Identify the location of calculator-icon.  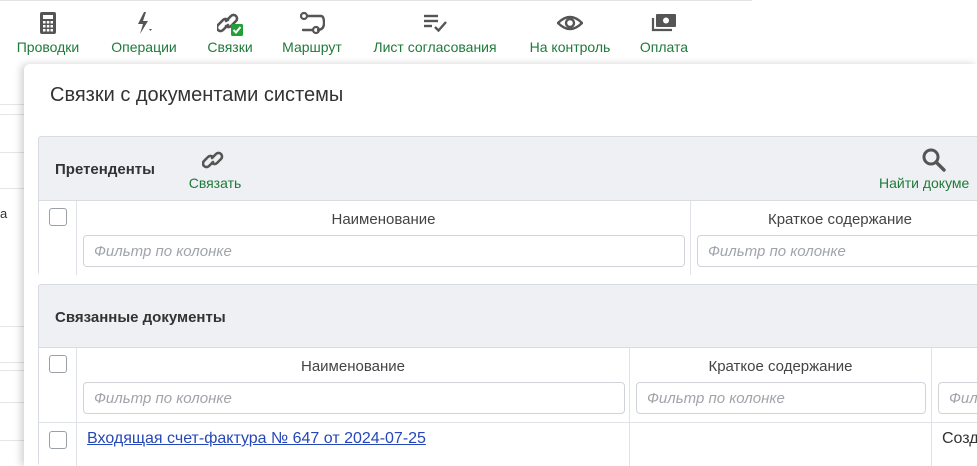
(48, 23).